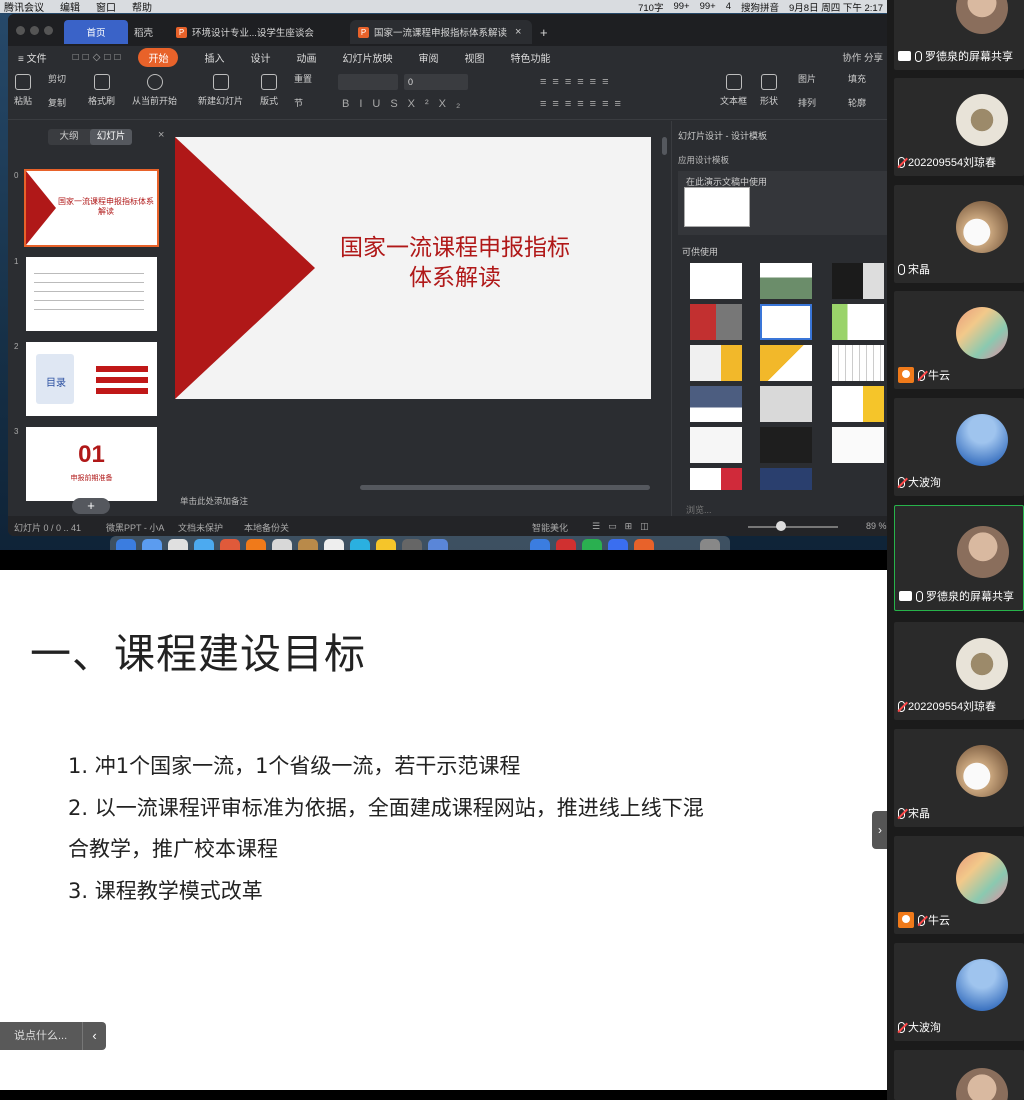 This screenshot has width=1024, height=1100. I want to click on tab-doc2: P 国家一流课程申报指标体系解读 ×, so click(441, 32).